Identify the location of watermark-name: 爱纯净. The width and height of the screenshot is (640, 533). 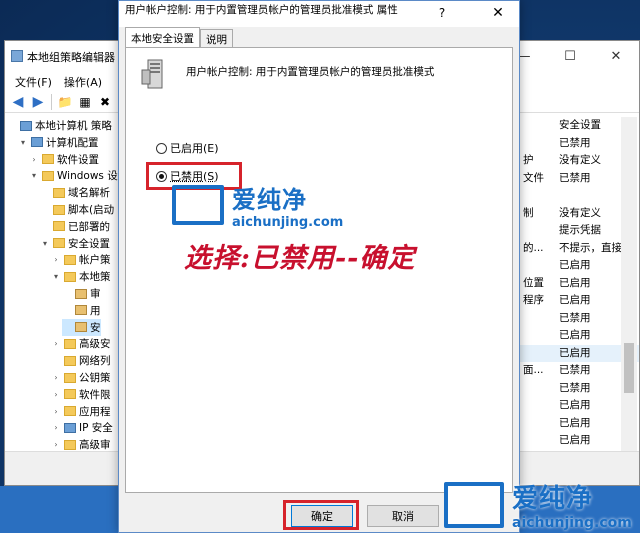
(269, 200).